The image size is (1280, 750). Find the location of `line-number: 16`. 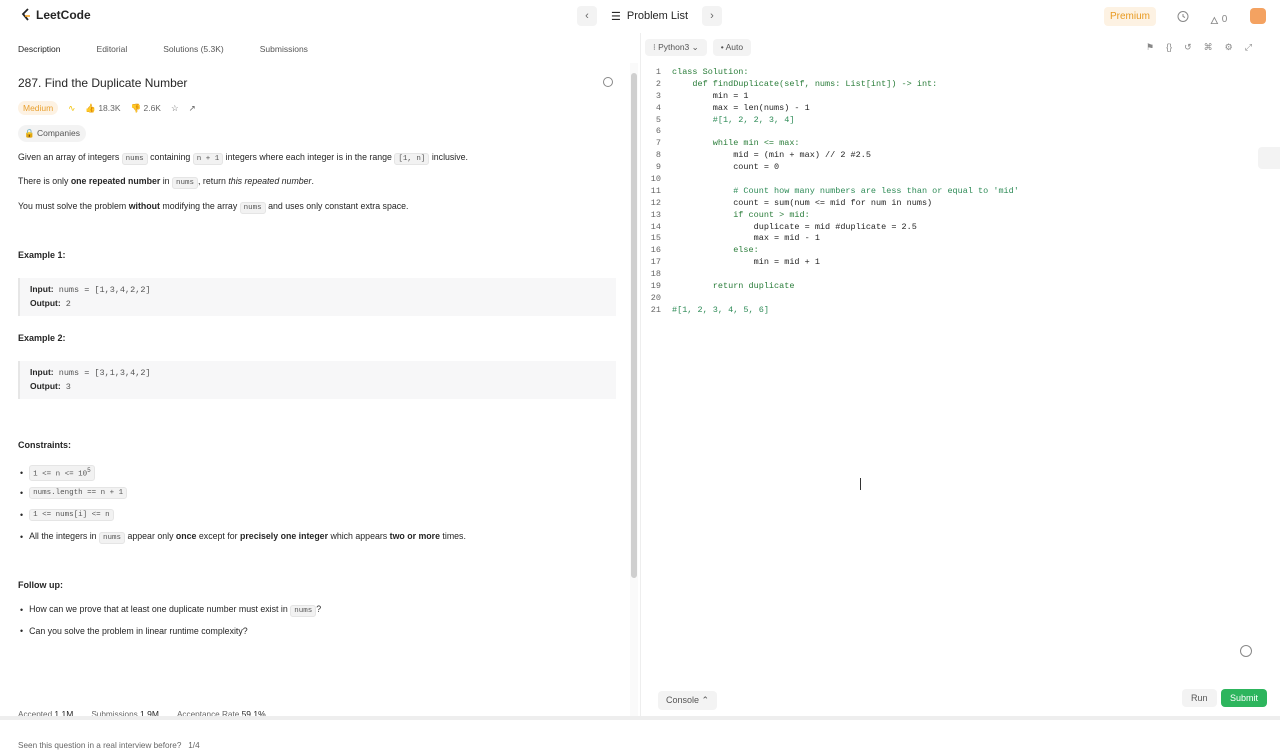

line-number: 16 is located at coordinates (655, 250).